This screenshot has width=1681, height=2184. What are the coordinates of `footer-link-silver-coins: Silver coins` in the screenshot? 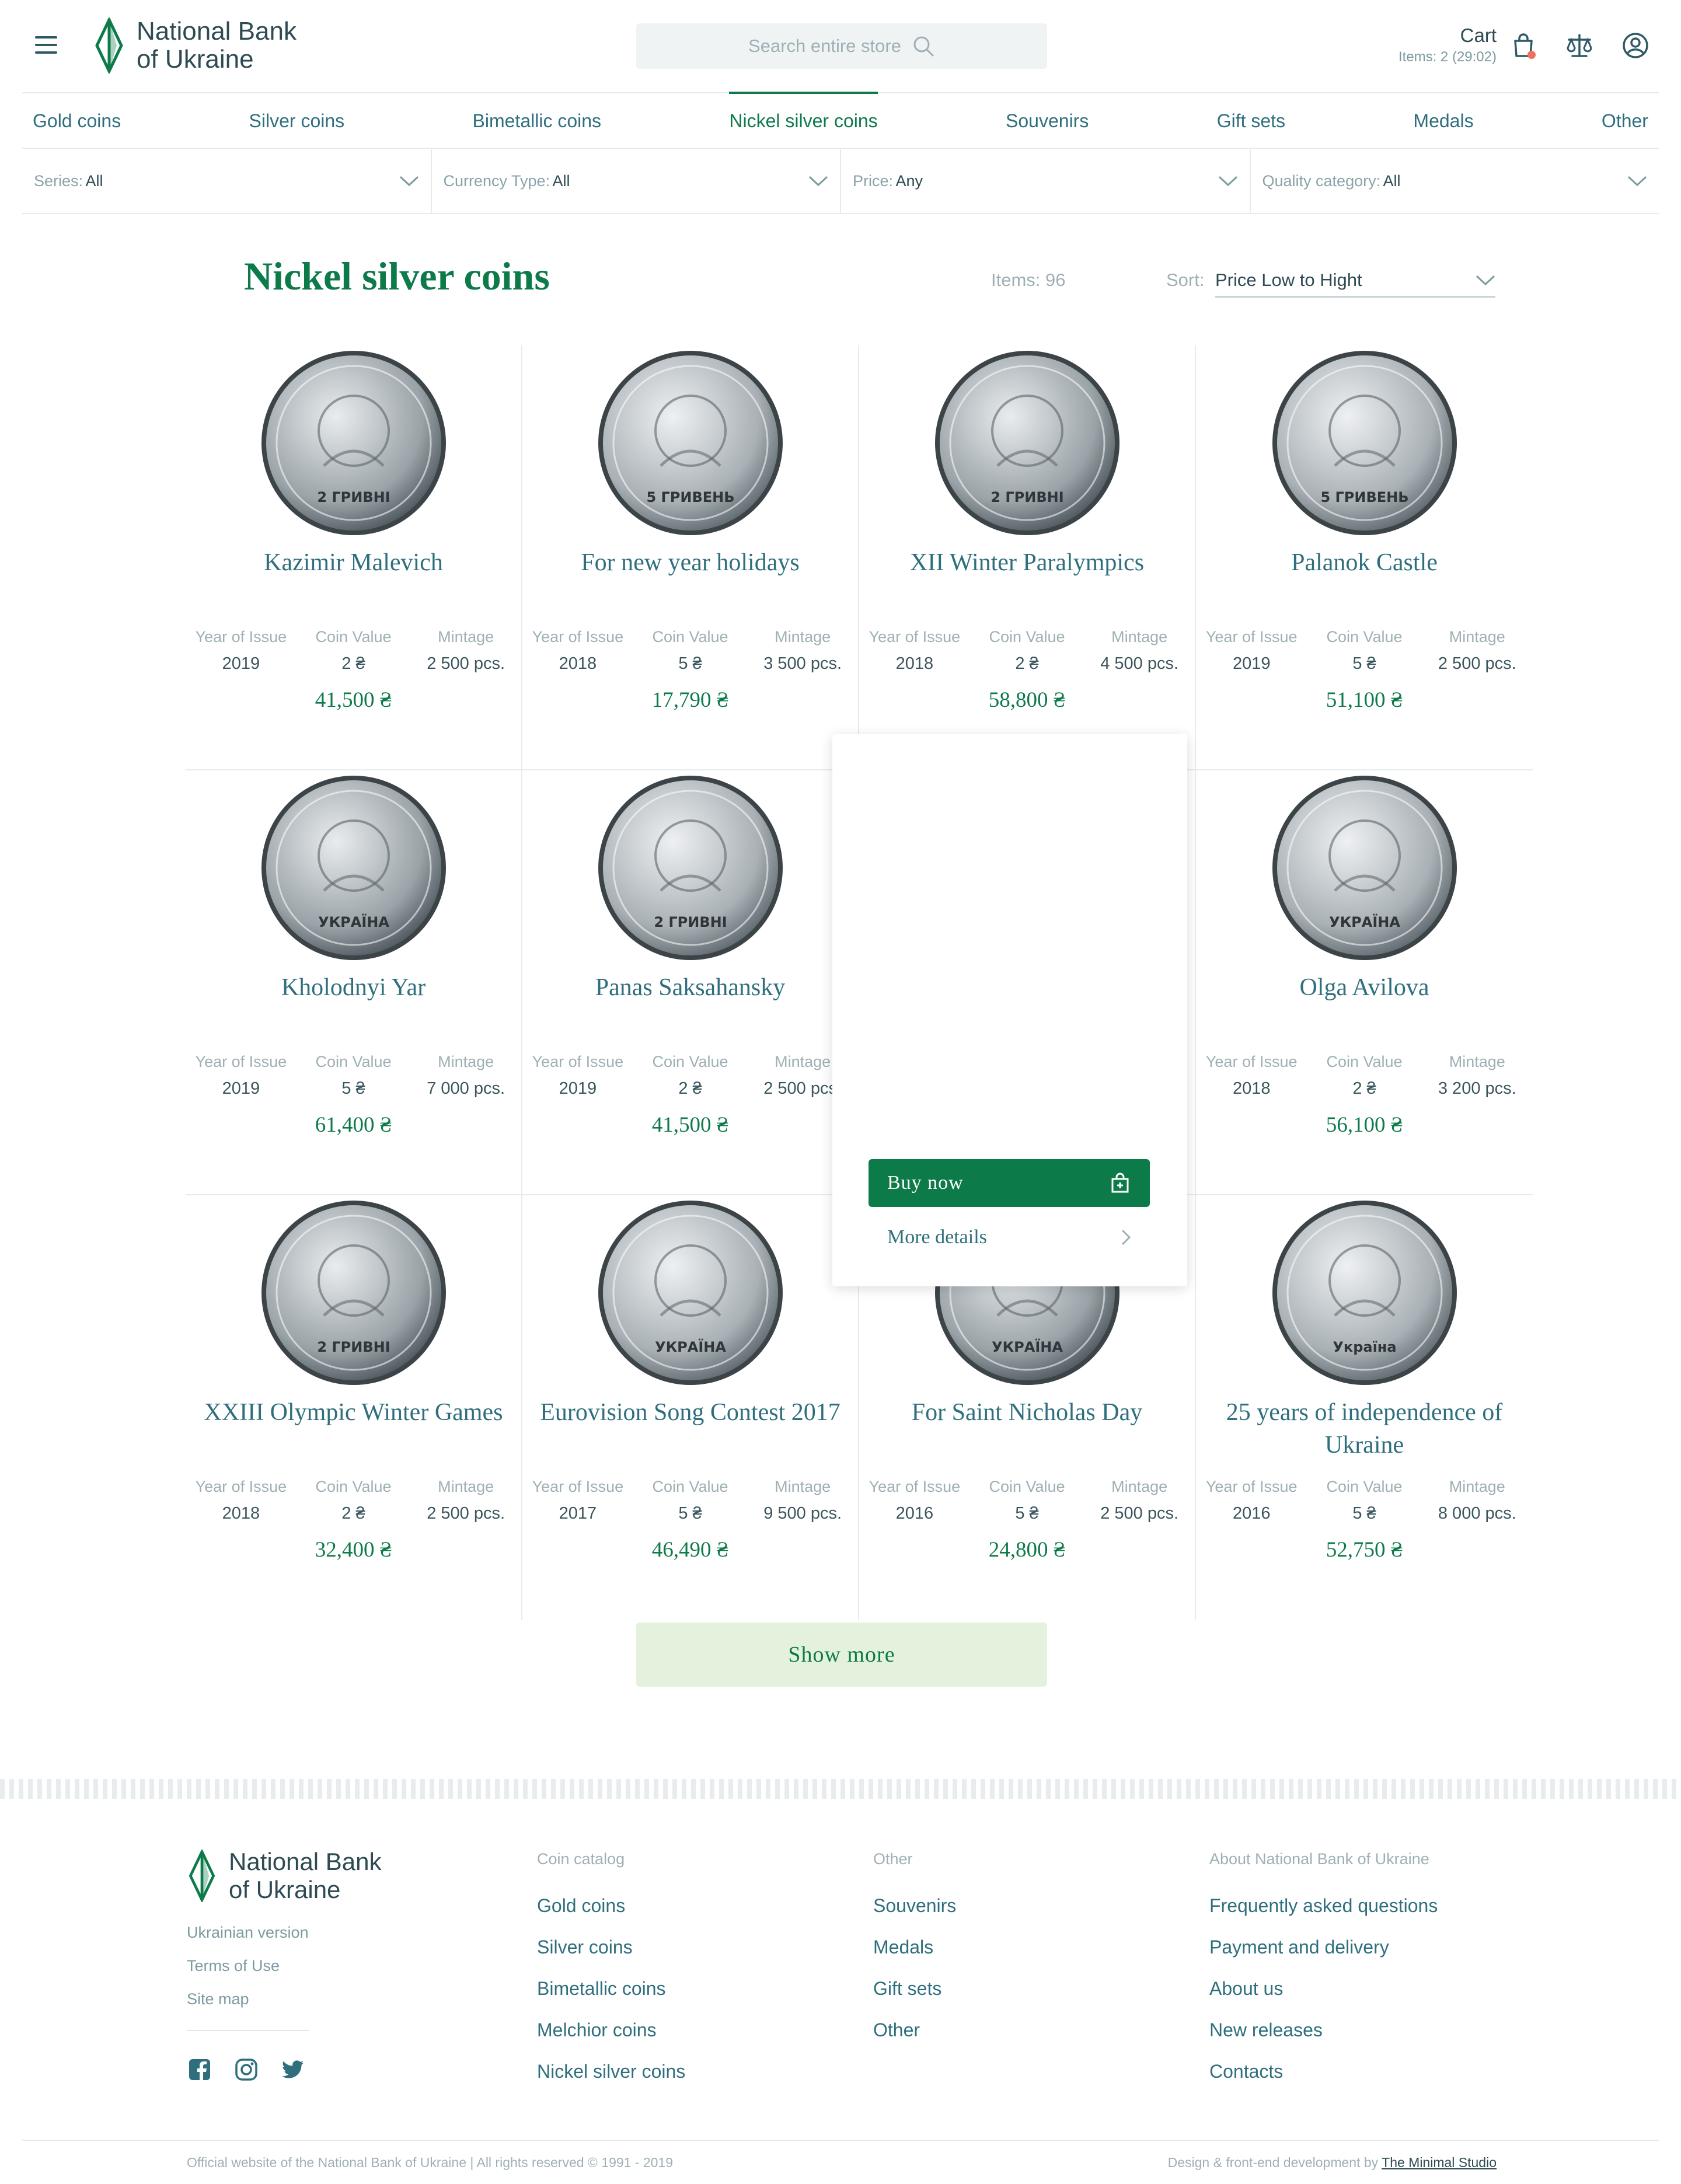 It's located at (611, 1947).